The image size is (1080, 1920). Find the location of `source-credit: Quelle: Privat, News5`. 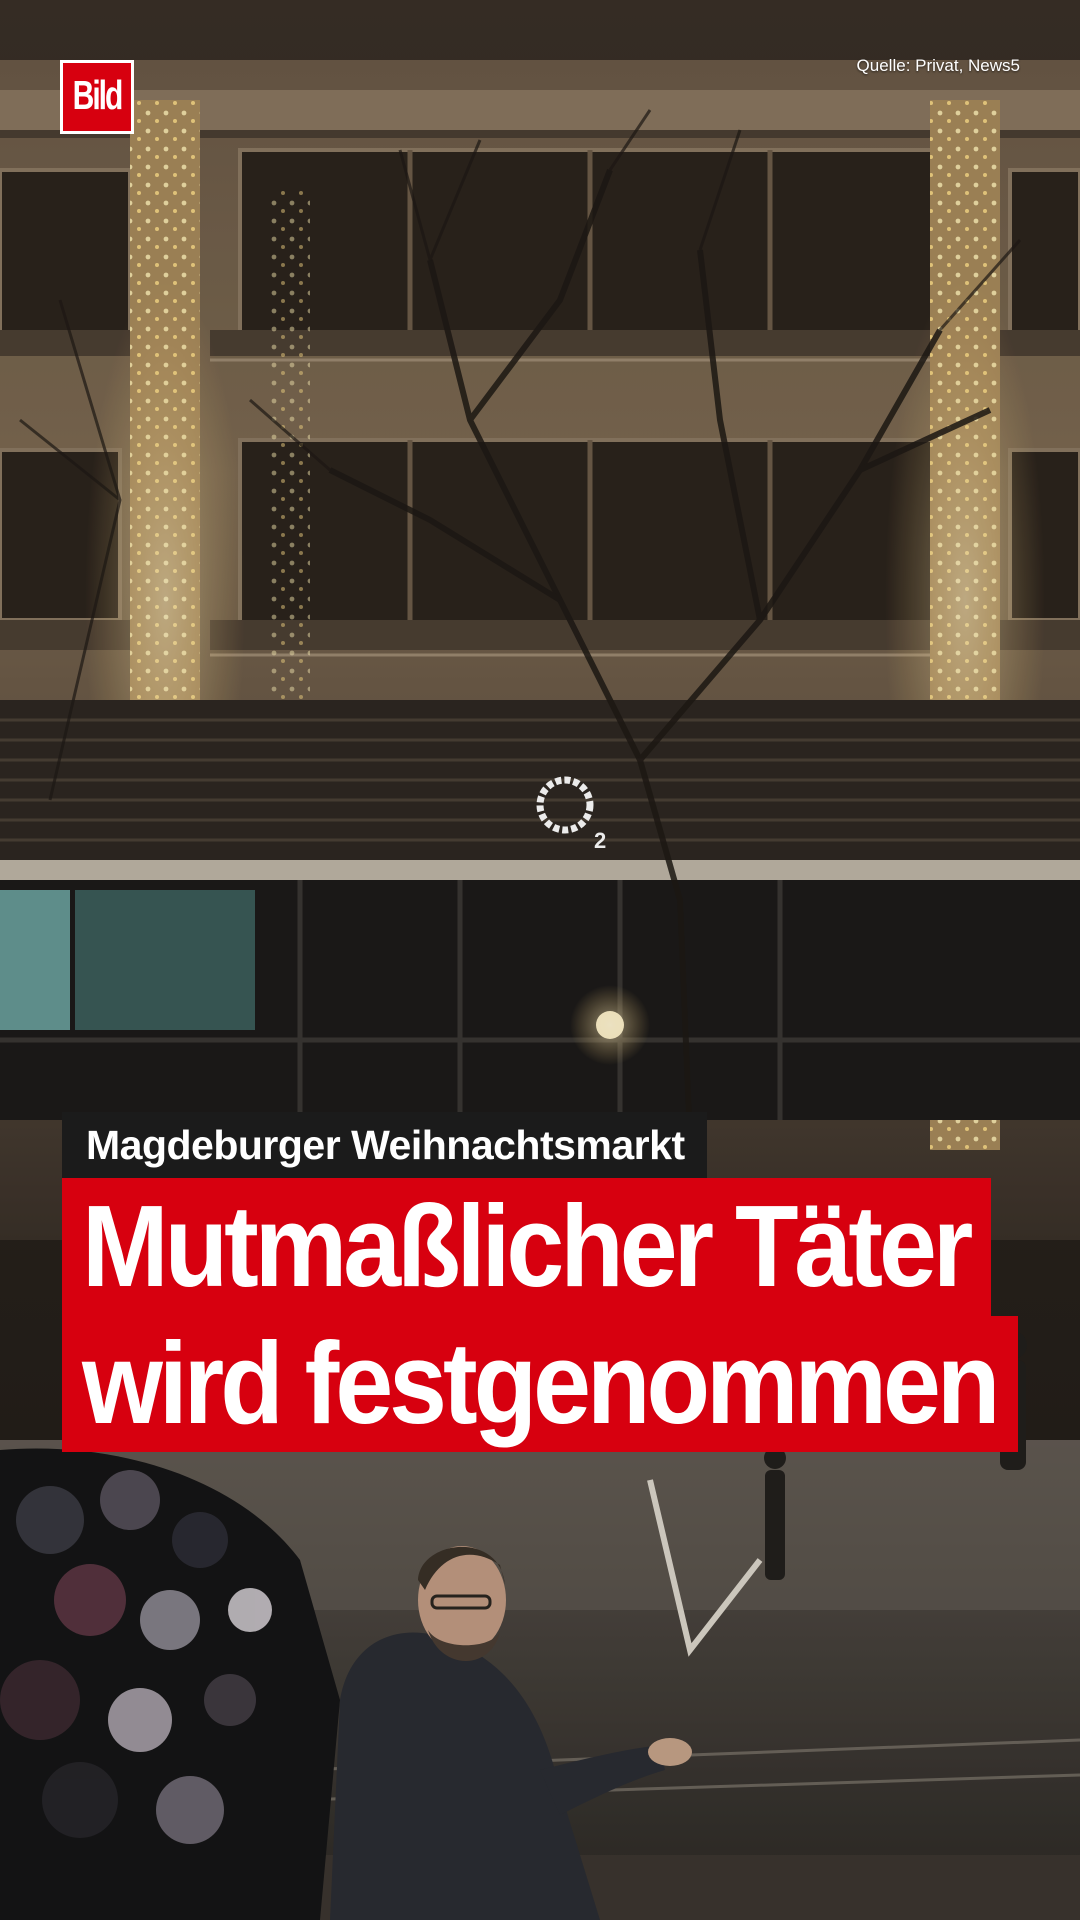

source-credit: Quelle: Privat, News5 is located at coordinates (938, 65).